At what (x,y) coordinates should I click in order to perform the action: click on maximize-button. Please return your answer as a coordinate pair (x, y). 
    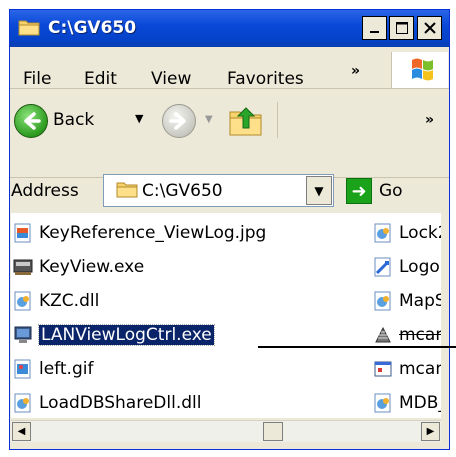
    Looking at the image, I should click on (401, 28).